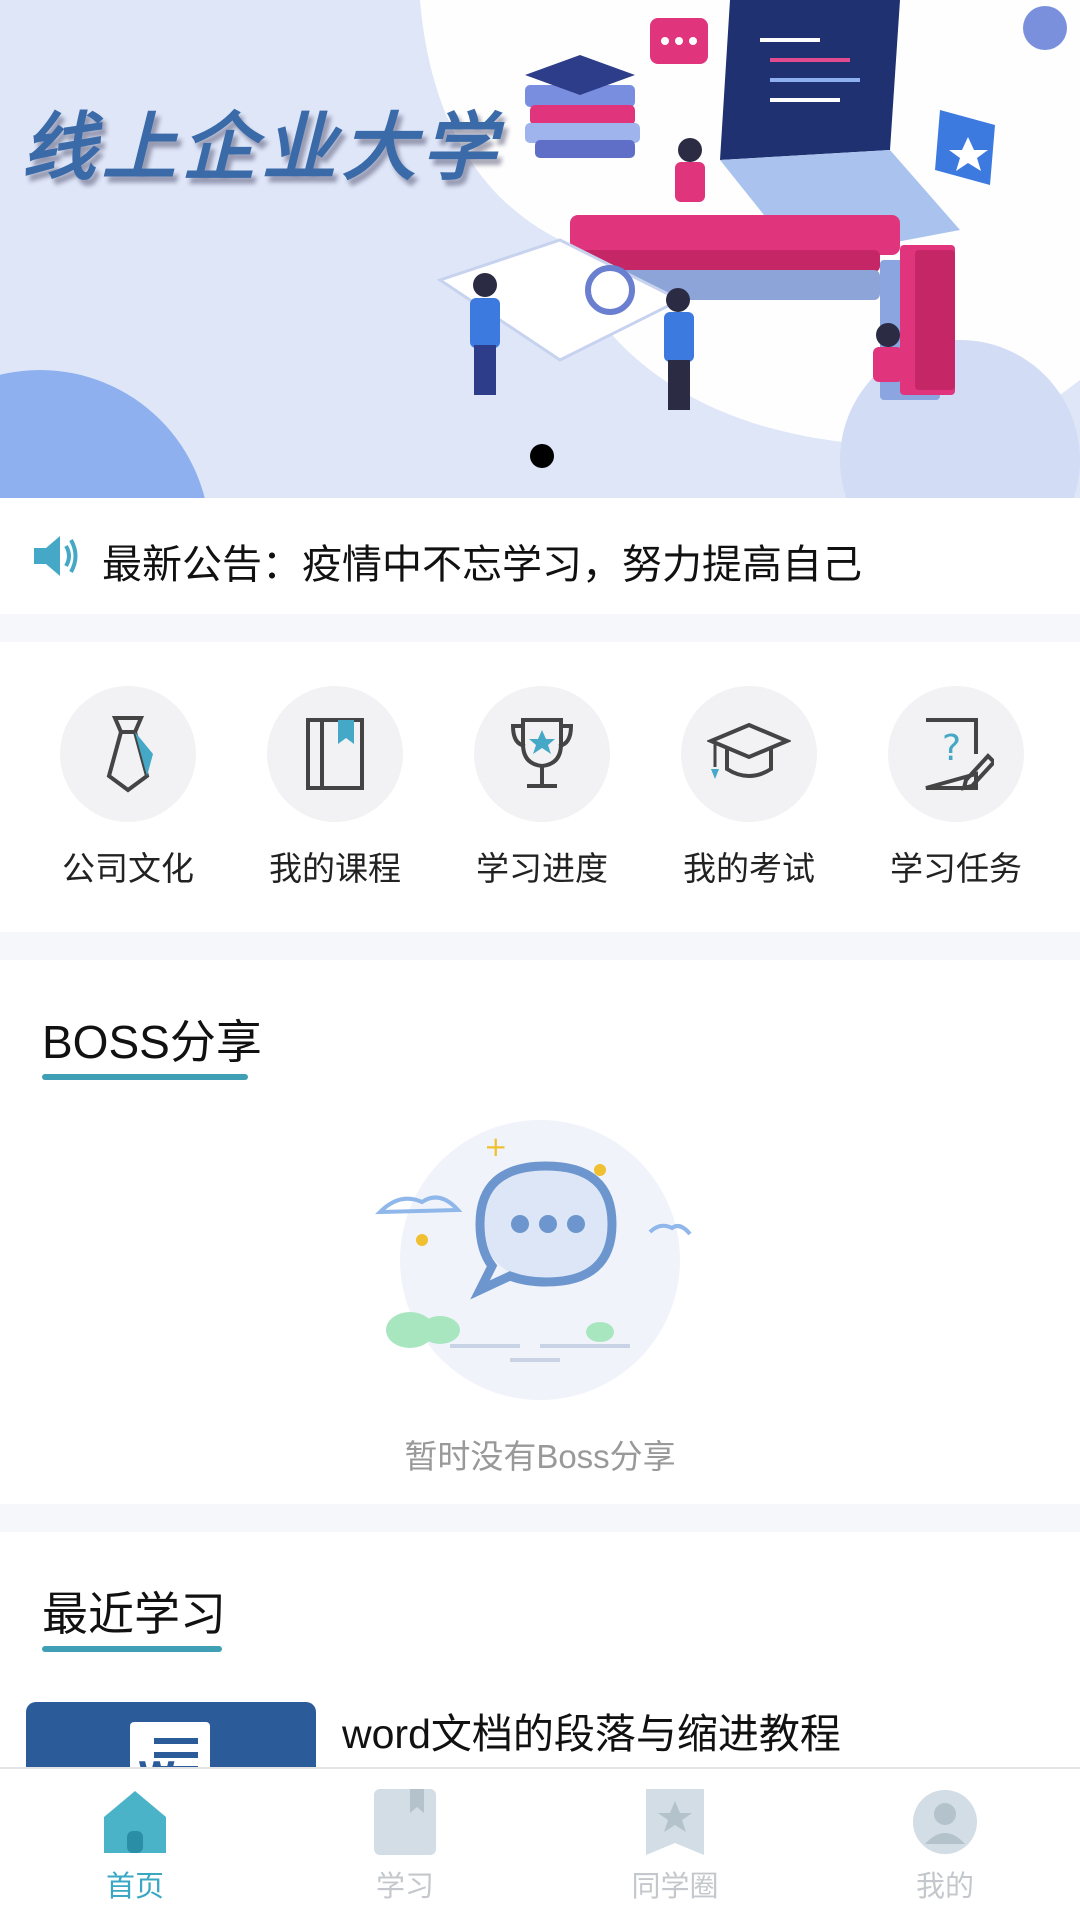 The image size is (1080, 1922). I want to click on tab-classmates: 同学圈, so click(675, 1846).